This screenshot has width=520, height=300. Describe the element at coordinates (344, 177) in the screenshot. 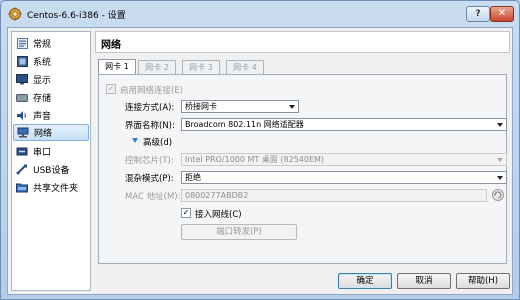

I see `promiscuous-select: 拒绝` at that location.